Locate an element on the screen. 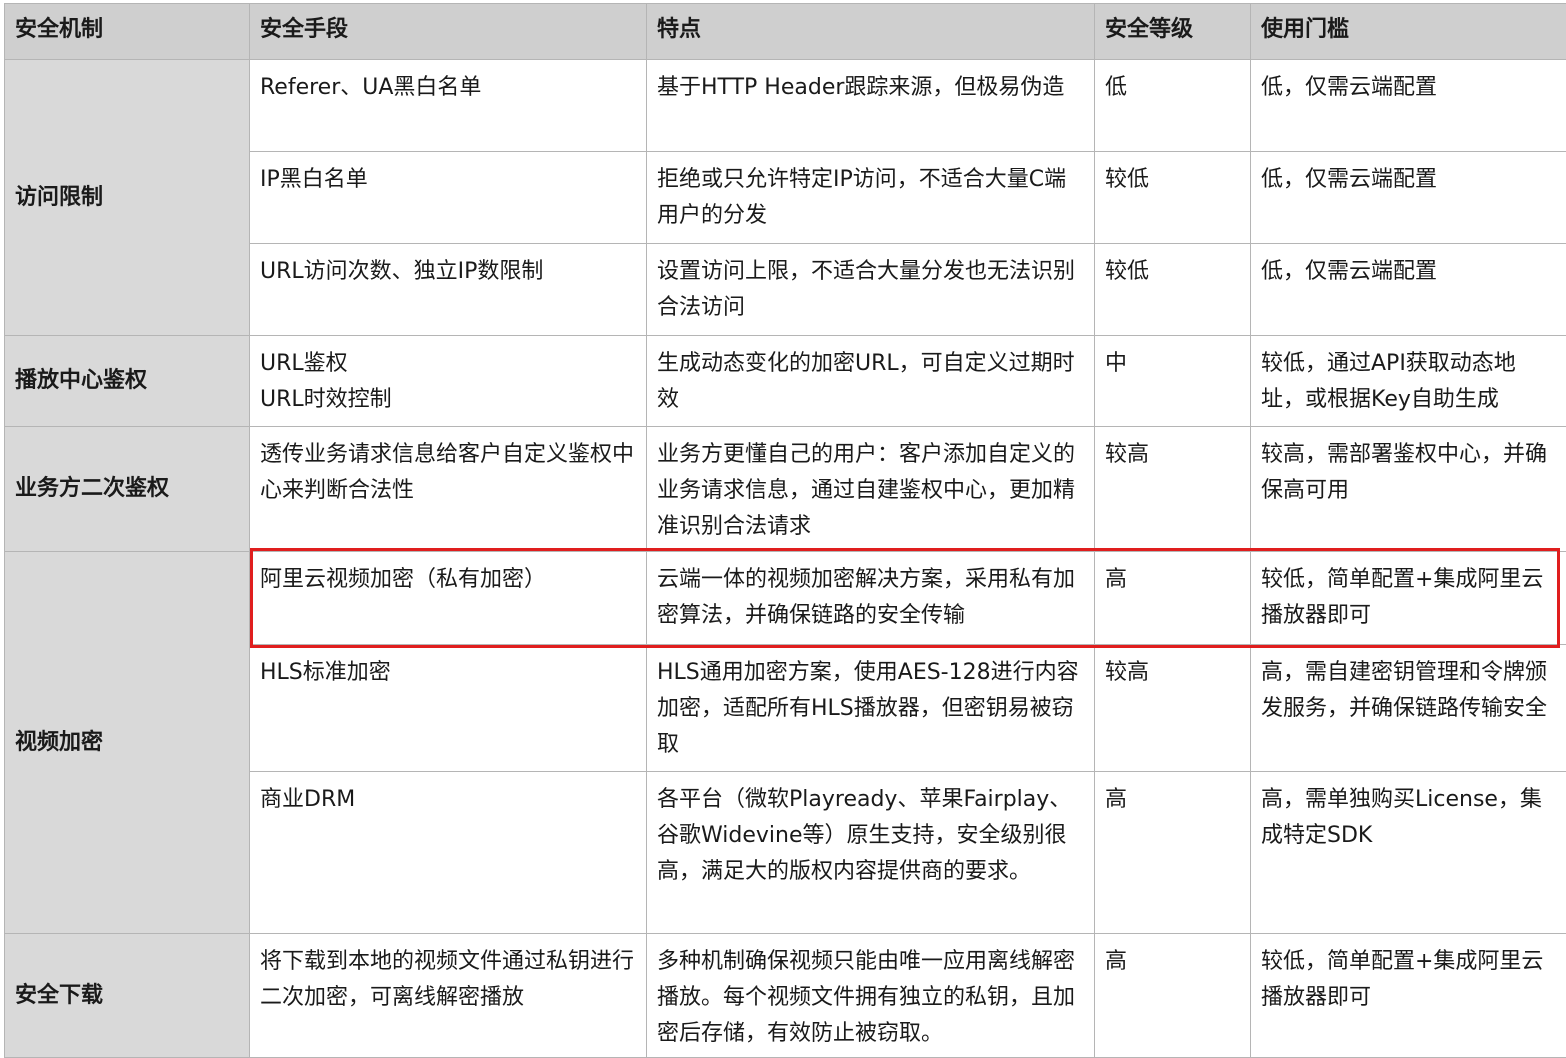 The width and height of the screenshot is (1566, 1058). means-cell: IP黑白名单 is located at coordinates (448, 197).